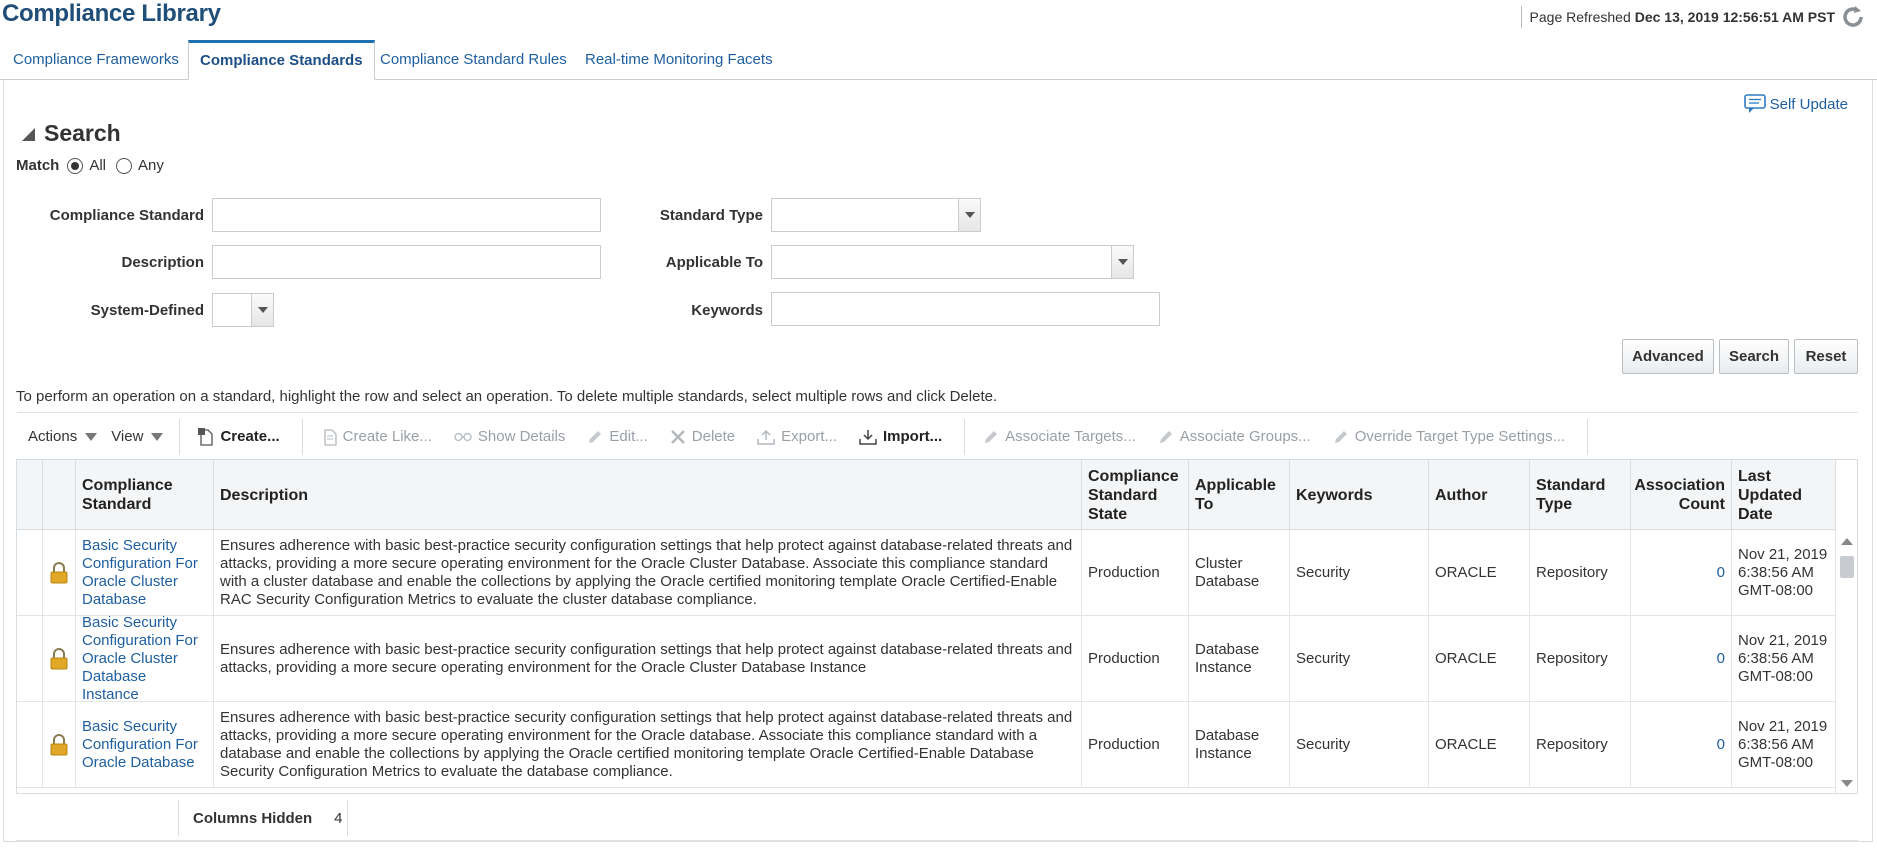  I want to click on table-footer: Columns Hidden 4, so click(263, 818).